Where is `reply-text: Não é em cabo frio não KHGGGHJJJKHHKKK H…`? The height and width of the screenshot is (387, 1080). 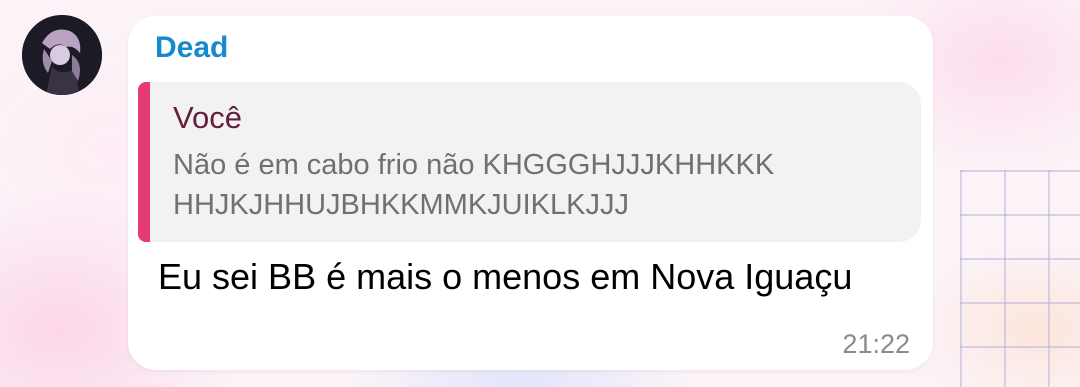
reply-text: Não é em cabo frio não KHGGGHJJJKHHKKK H… is located at coordinates (474, 185).